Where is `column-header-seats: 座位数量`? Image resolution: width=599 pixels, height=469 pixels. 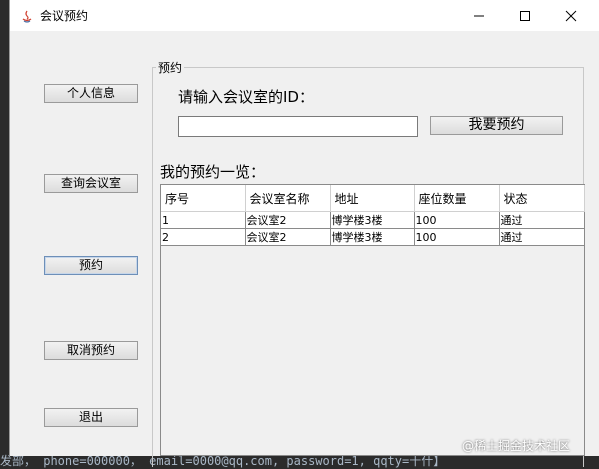 column-header-seats: 座位数量 is located at coordinates (457, 198).